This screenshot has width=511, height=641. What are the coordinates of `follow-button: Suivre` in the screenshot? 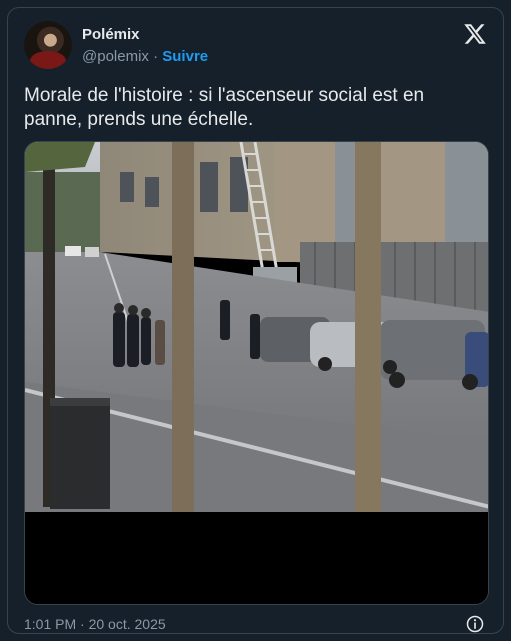 It's located at (185, 56).